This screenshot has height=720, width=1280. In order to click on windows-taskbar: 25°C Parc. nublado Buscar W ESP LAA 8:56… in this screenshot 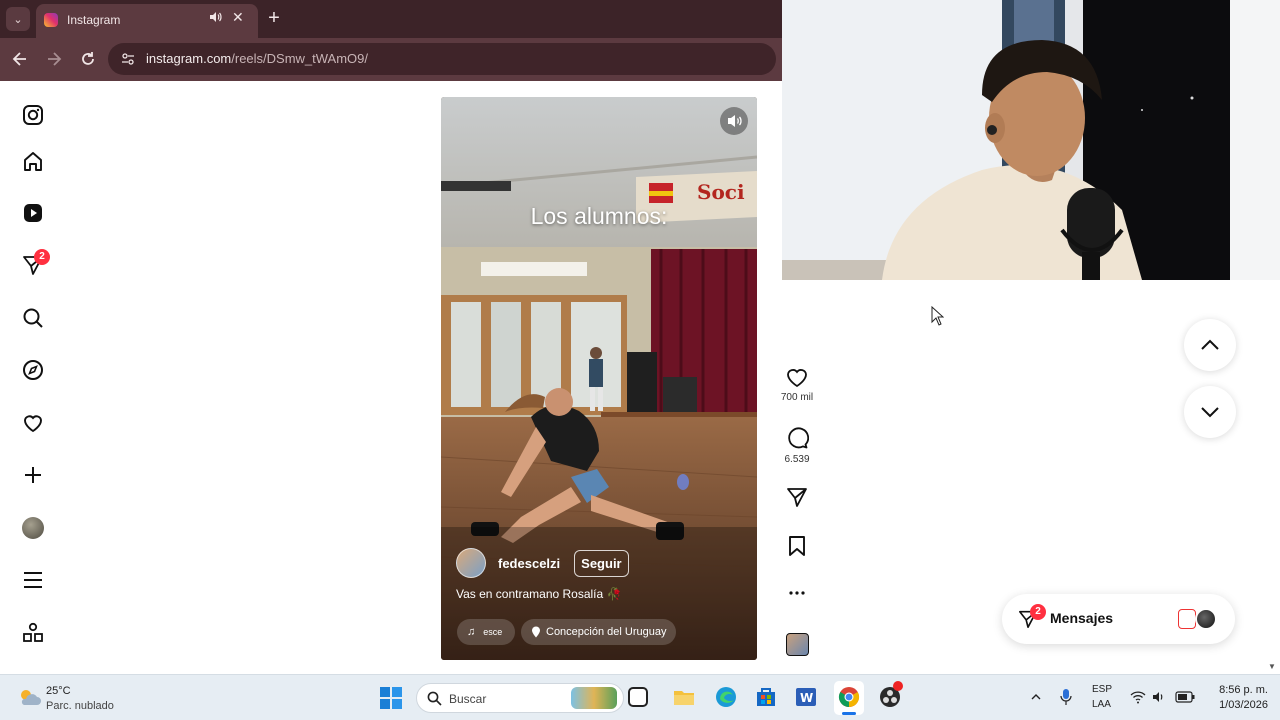, I will do `click(640, 697)`.